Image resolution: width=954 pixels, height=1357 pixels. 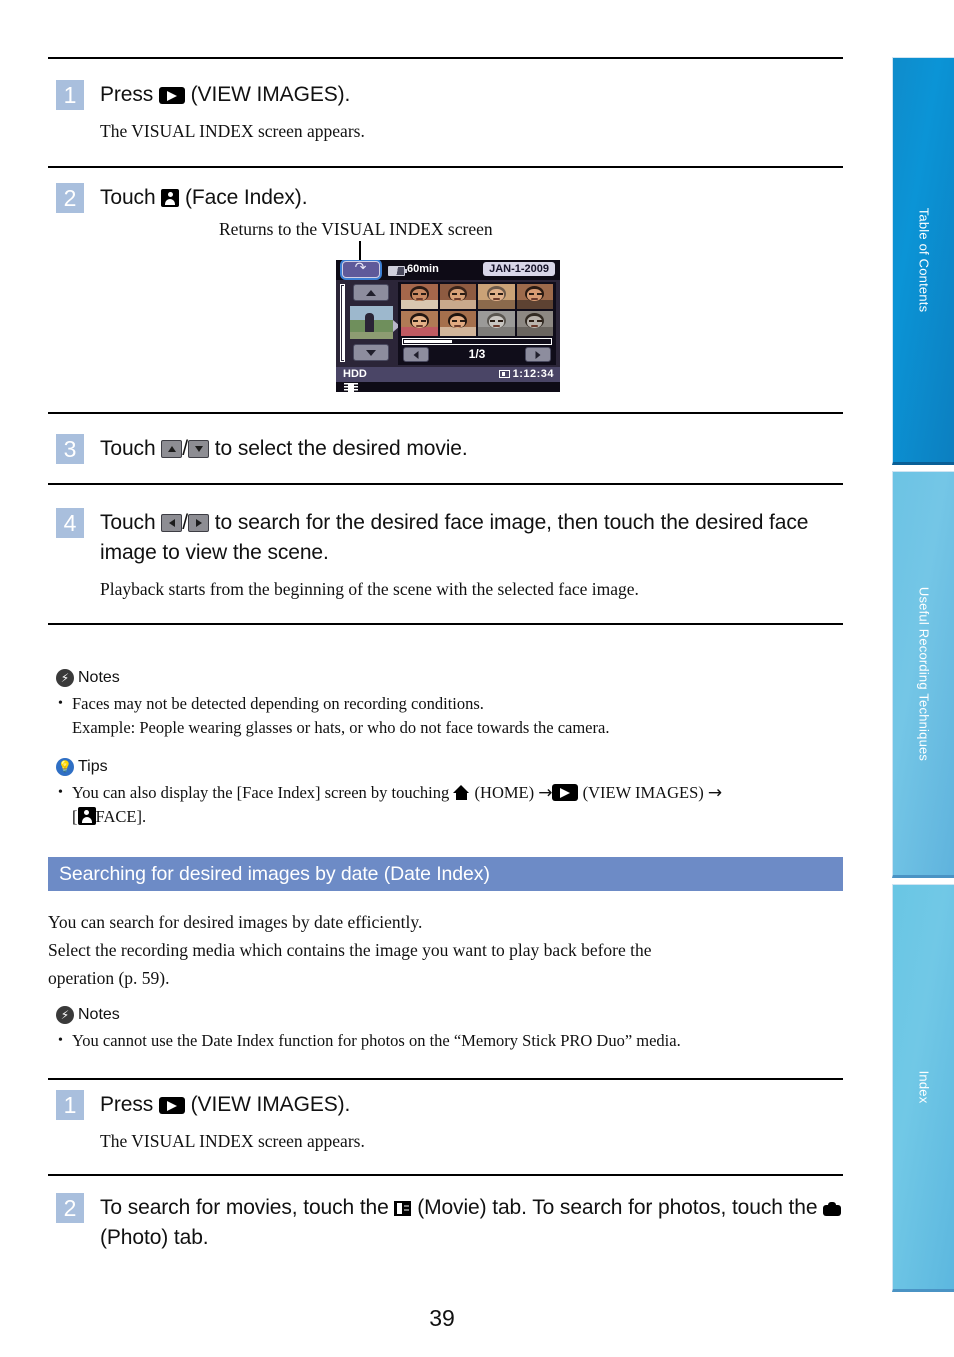 What do you see at coordinates (243, 197) in the screenshot?
I see `step-title-after: (Face Index).` at bounding box center [243, 197].